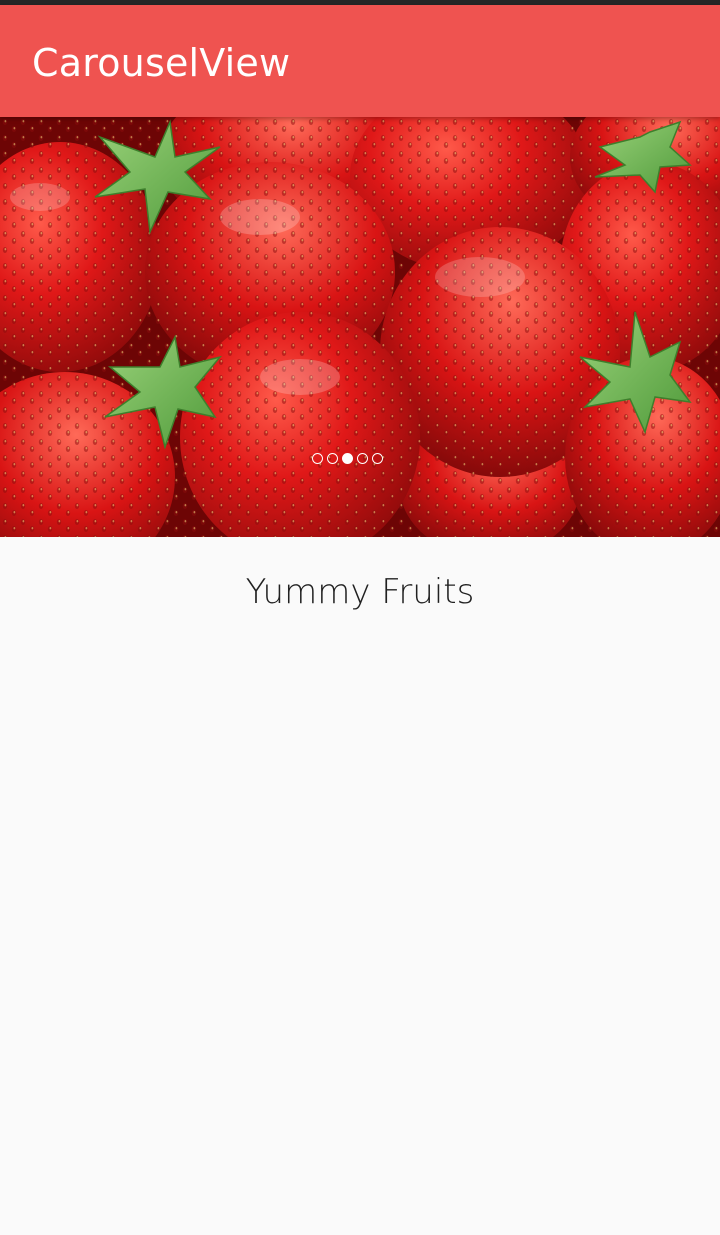  I want to click on page-indicators, so click(347, 460).